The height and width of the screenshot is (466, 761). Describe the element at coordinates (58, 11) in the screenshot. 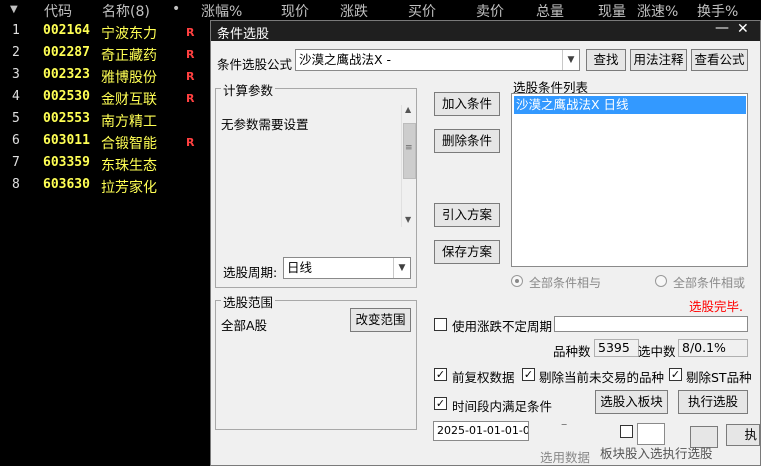

I see `col-code: 代码` at that location.